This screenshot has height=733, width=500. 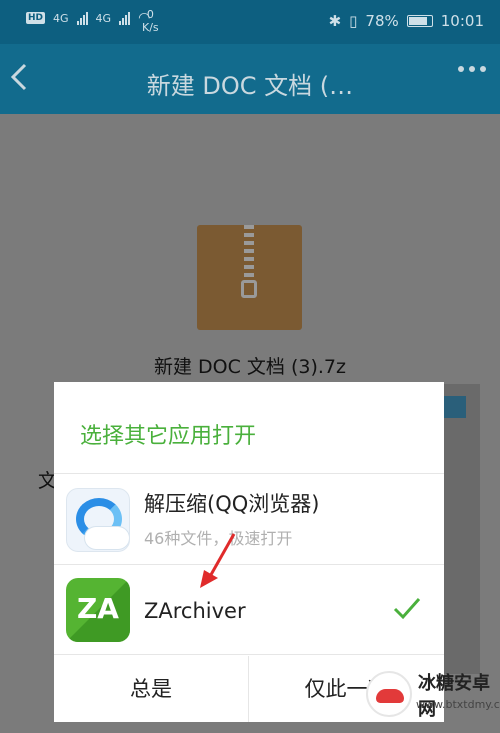 I want to click on status-bar: HD 4G 4G ◠ 0 K/s ✱ ▯ 78% 10:01, so click(x=250, y=22).